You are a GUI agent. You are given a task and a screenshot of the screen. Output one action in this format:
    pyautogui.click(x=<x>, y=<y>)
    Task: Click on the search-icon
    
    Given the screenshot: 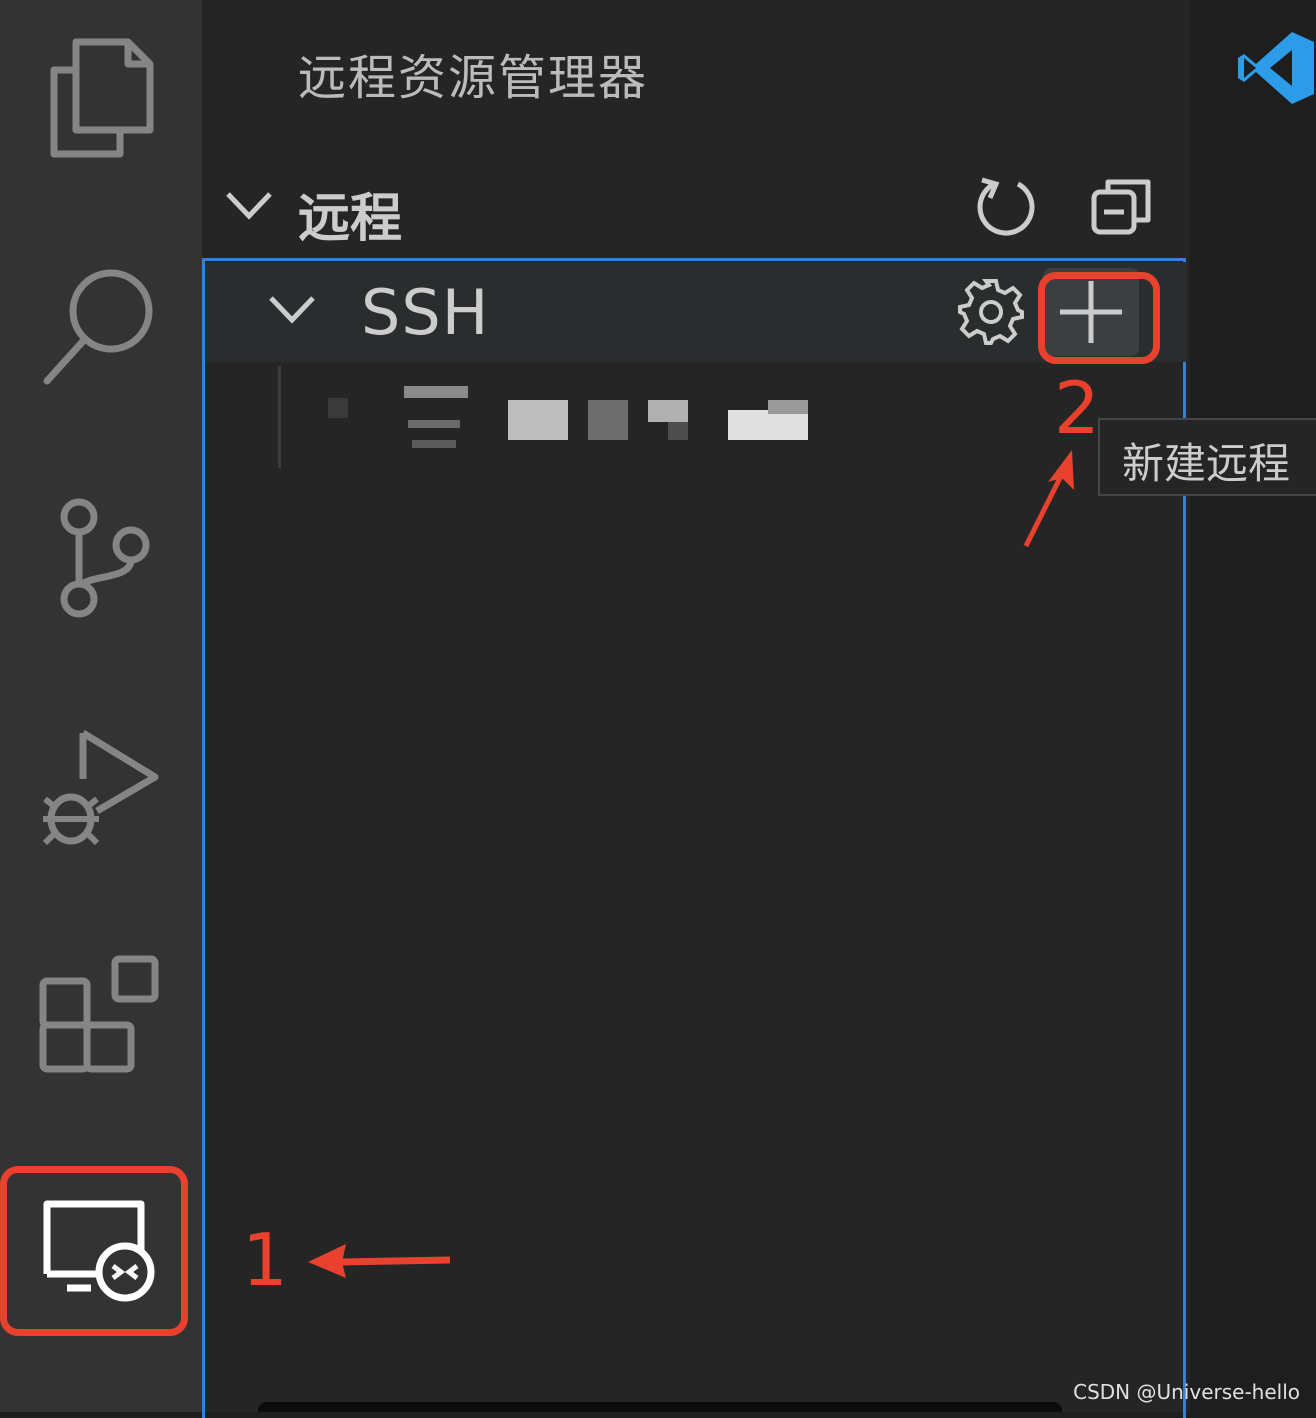 What is the action you would take?
    pyautogui.click(x=98, y=327)
    